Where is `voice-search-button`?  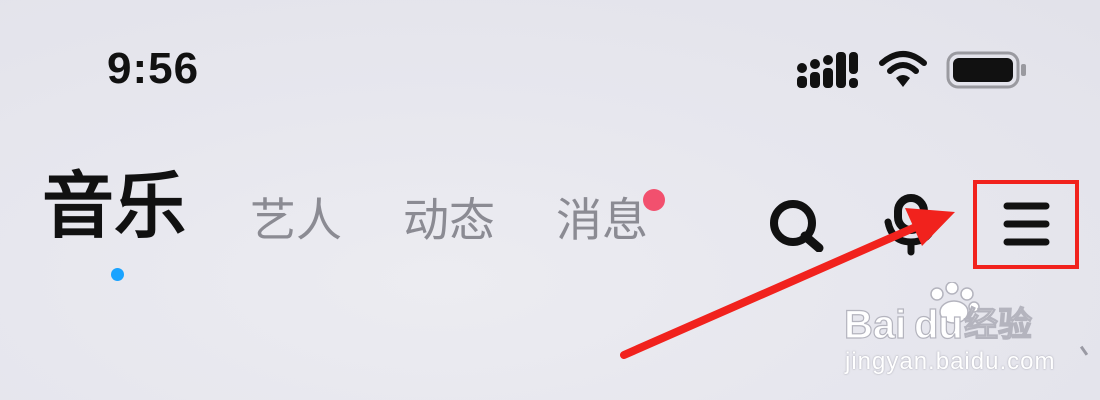
voice-search-button is located at coordinates (914, 227).